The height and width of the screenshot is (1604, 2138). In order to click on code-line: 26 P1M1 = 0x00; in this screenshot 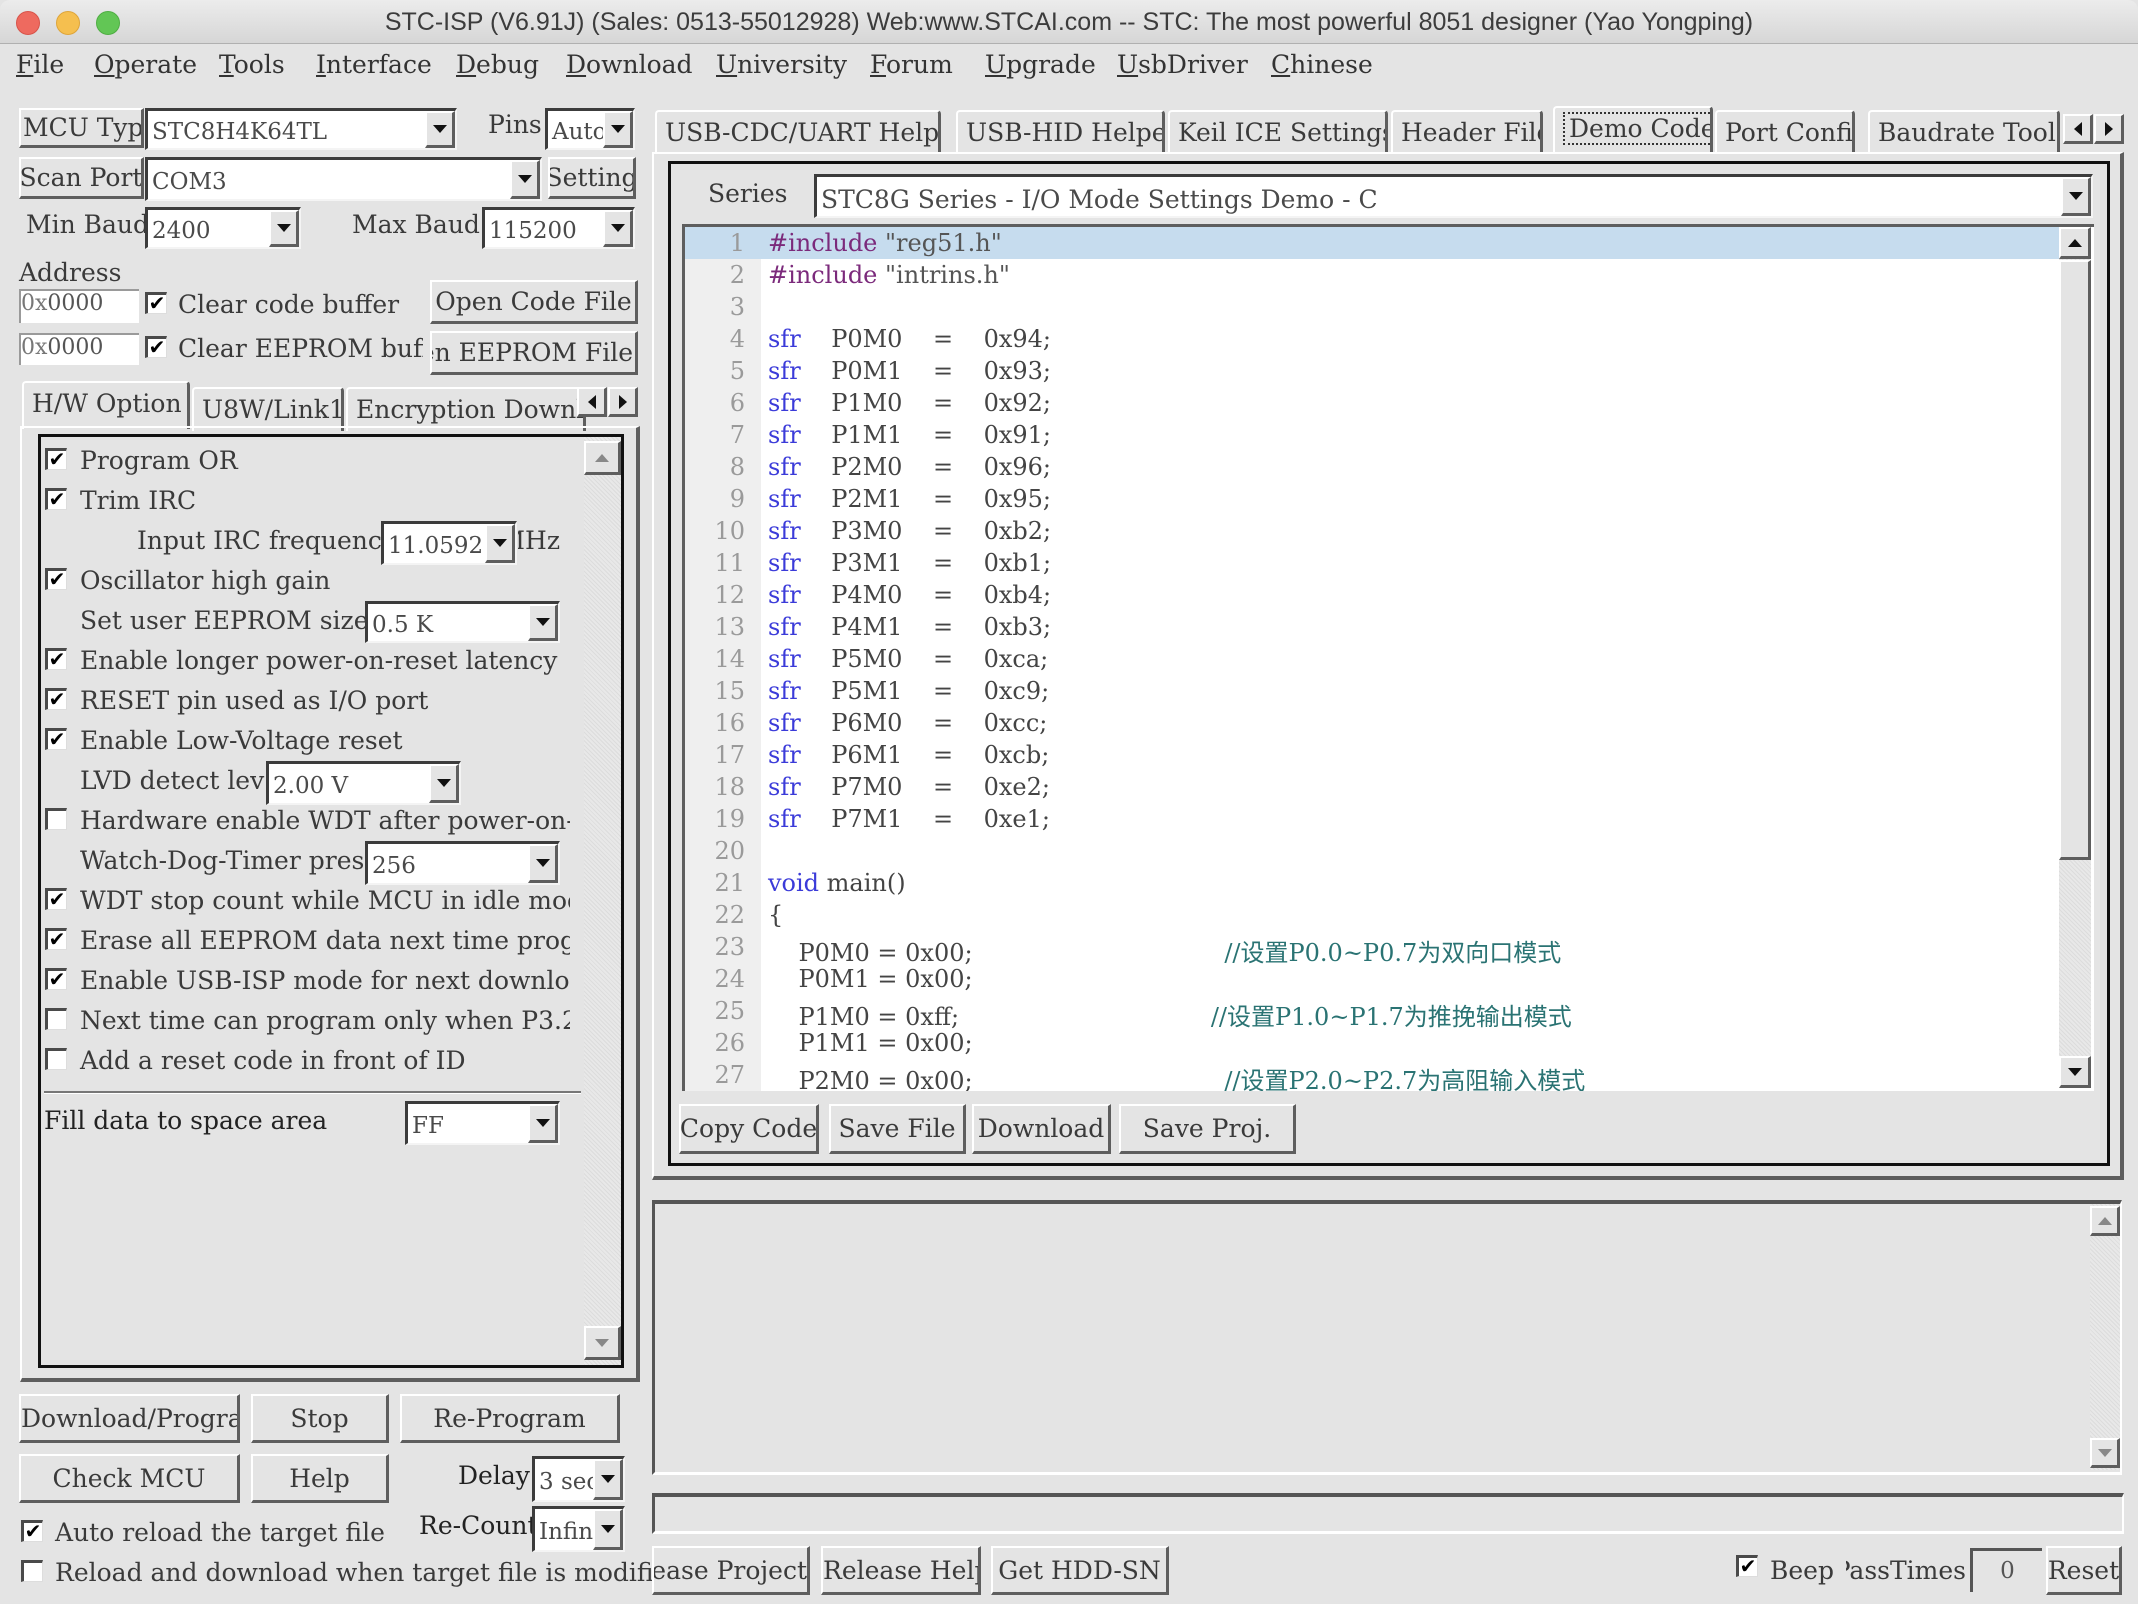, I will do `click(1372, 1043)`.